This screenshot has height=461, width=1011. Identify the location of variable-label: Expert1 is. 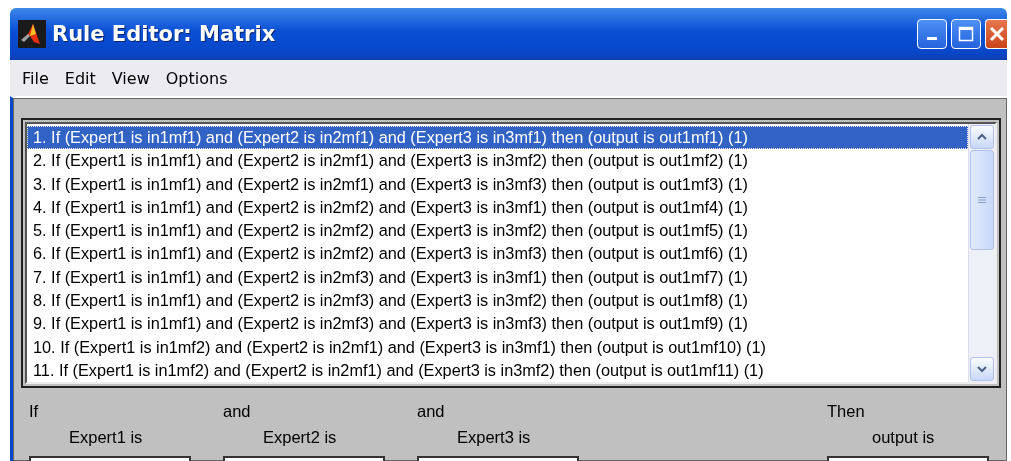
(106, 437).